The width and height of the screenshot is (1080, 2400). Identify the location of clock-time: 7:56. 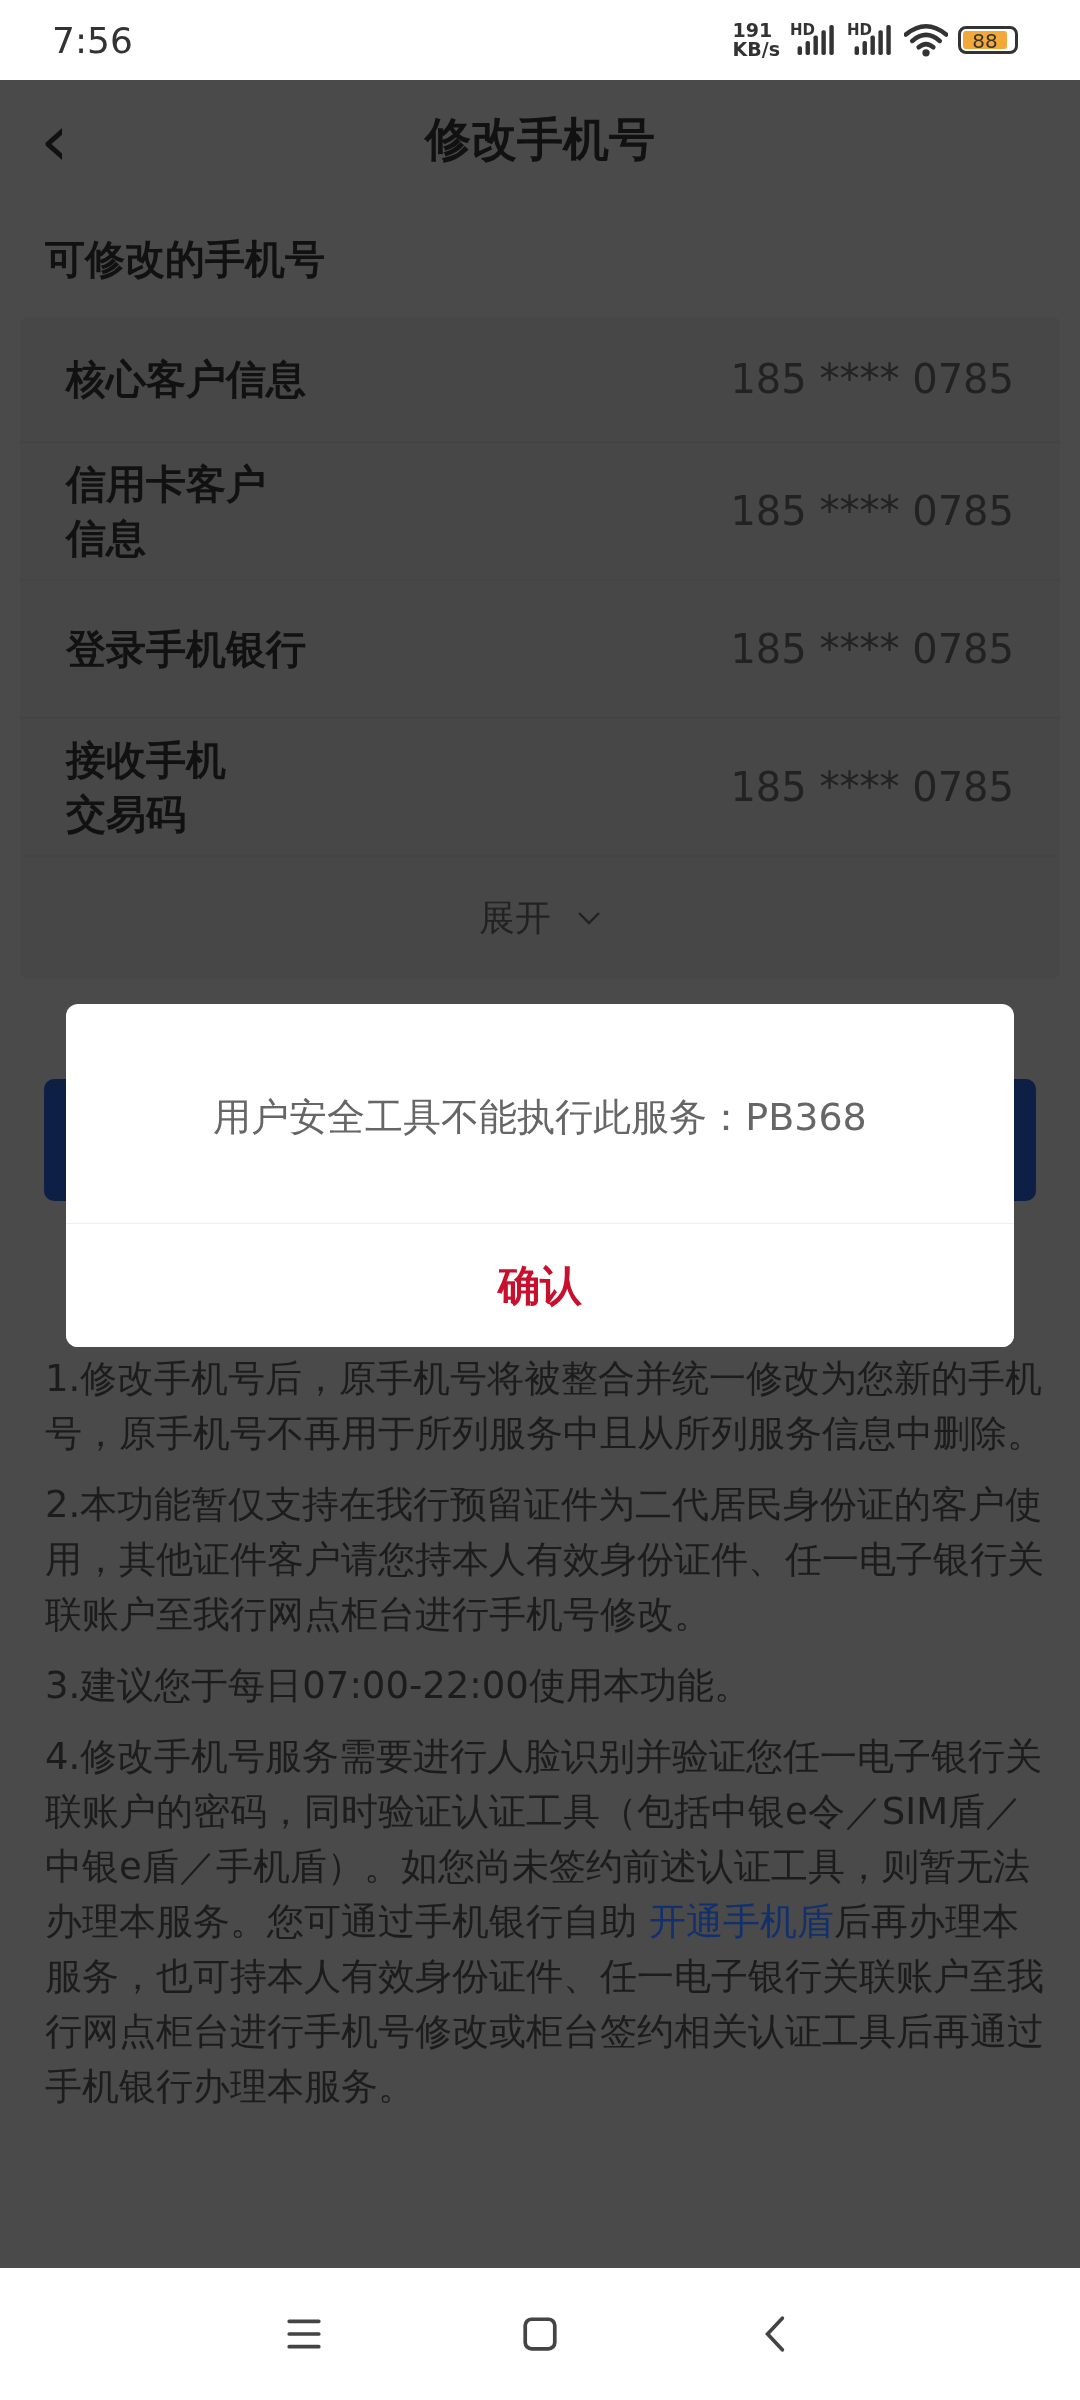
(92, 40).